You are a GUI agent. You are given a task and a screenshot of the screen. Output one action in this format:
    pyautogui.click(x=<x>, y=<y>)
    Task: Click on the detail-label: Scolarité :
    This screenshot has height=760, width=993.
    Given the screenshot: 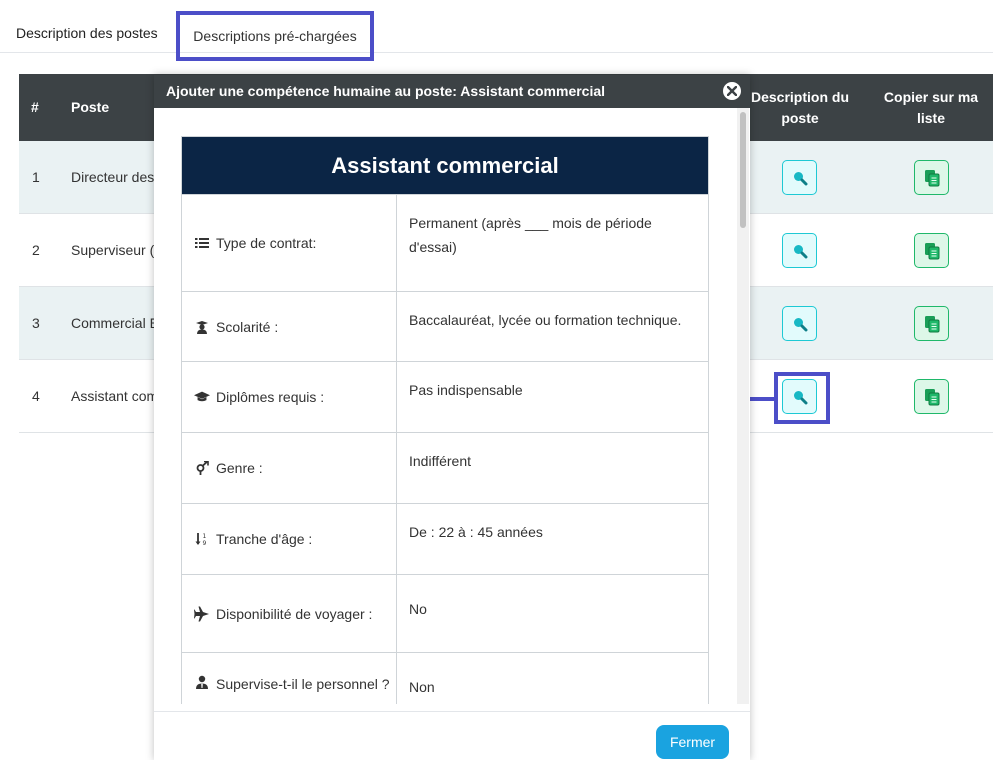 What is the action you would take?
    pyautogui.click(x=289, y=326)
    